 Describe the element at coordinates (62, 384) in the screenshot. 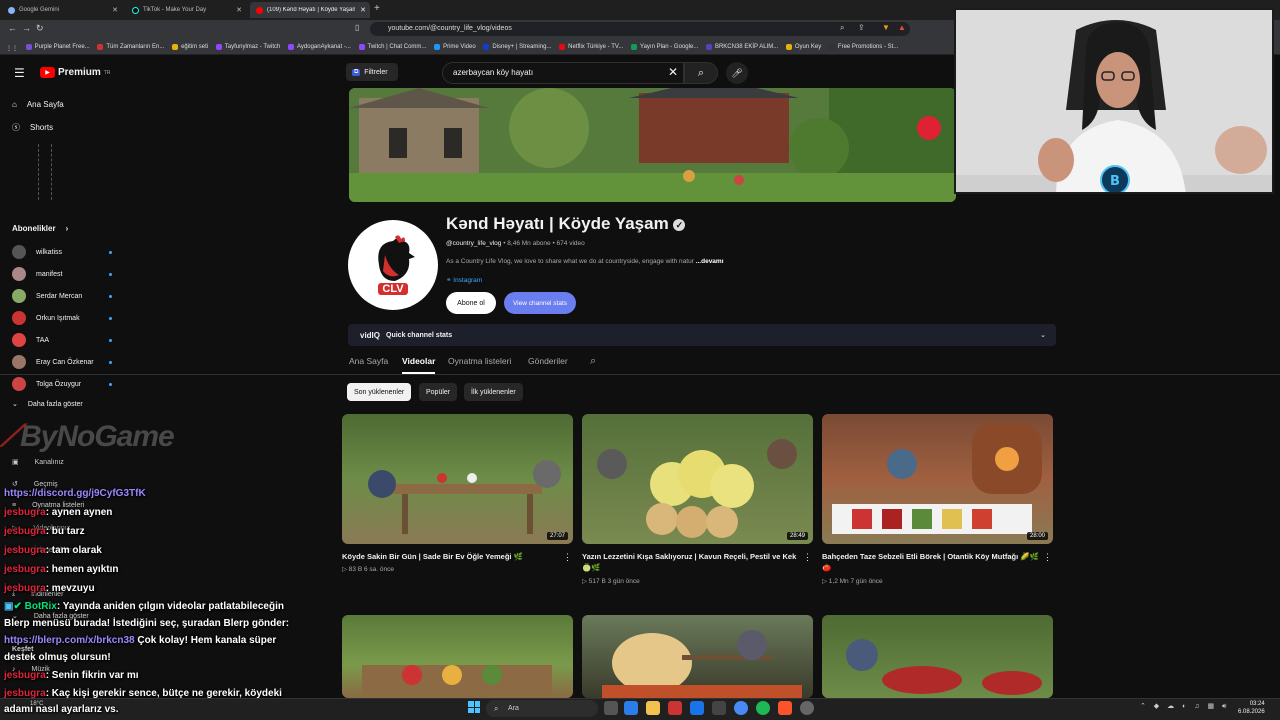

I see `sidebar-subscription: Tolga Özuygur` at that location.